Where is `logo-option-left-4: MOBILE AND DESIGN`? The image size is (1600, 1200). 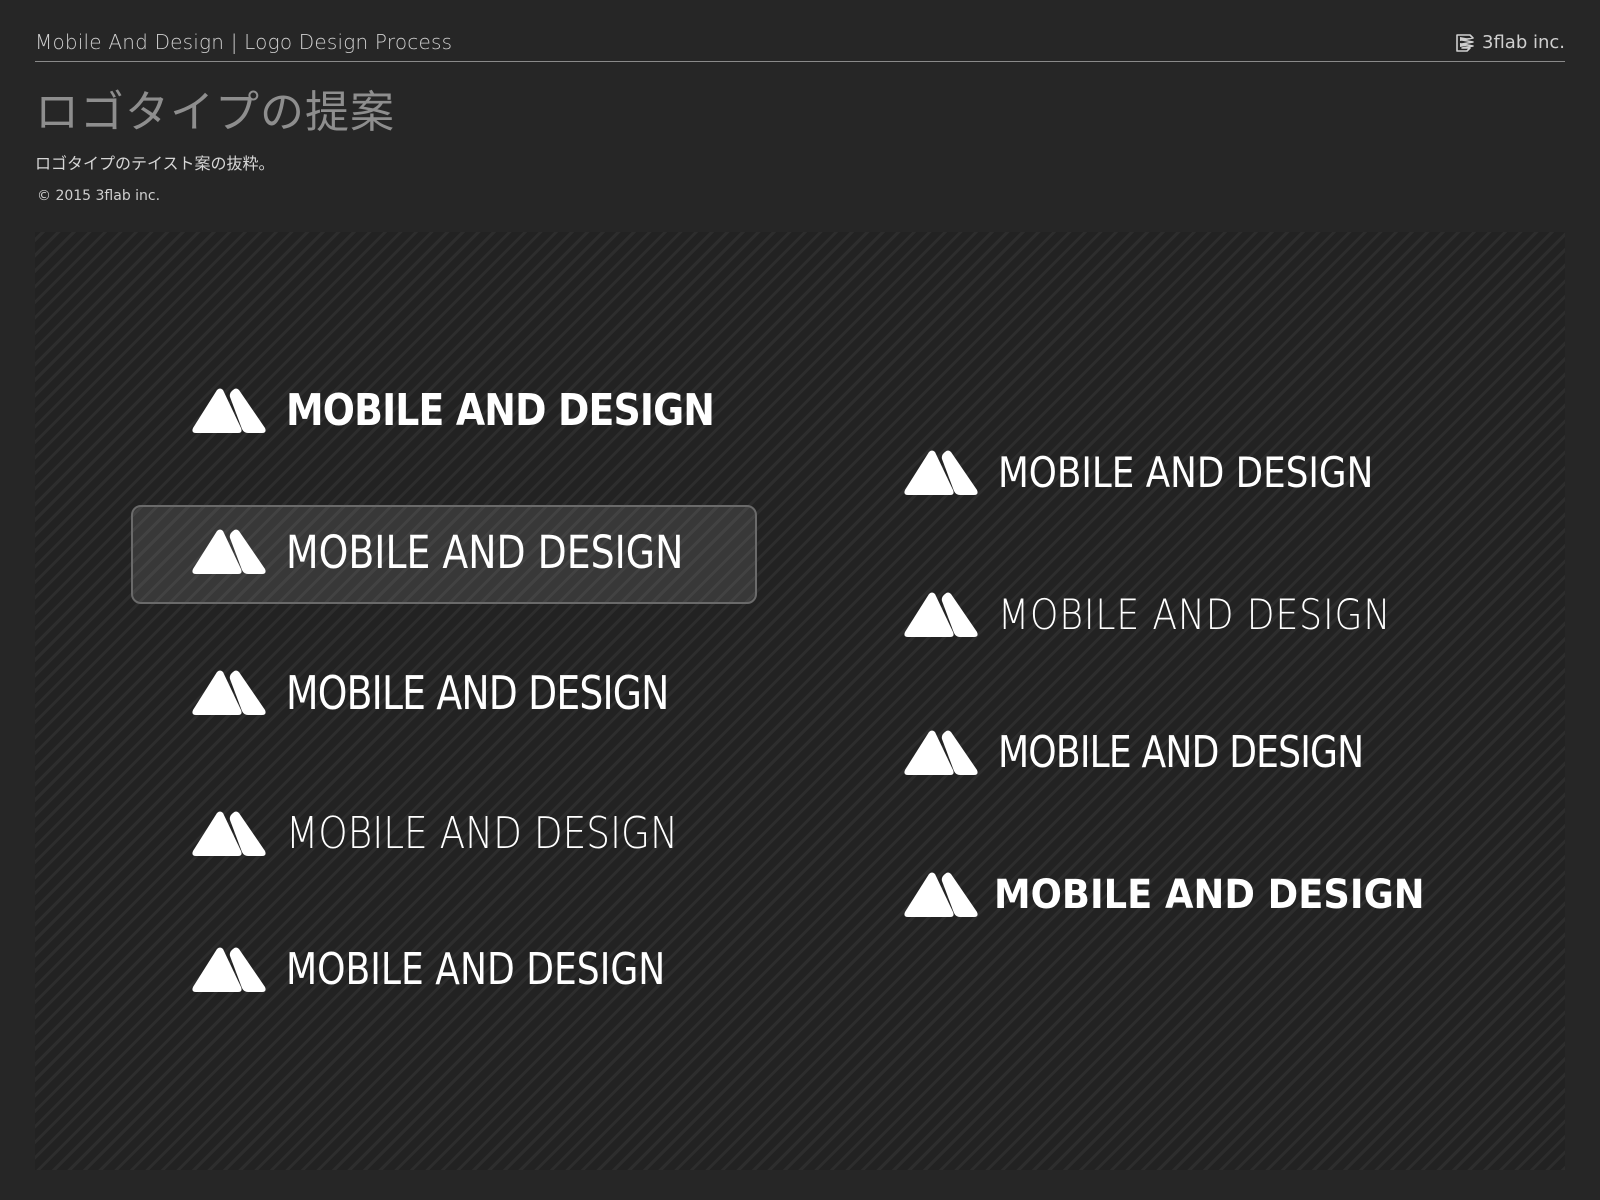 logo-option-left-4: MOBILE AND DESIGN is located at coordinates (469, 834).